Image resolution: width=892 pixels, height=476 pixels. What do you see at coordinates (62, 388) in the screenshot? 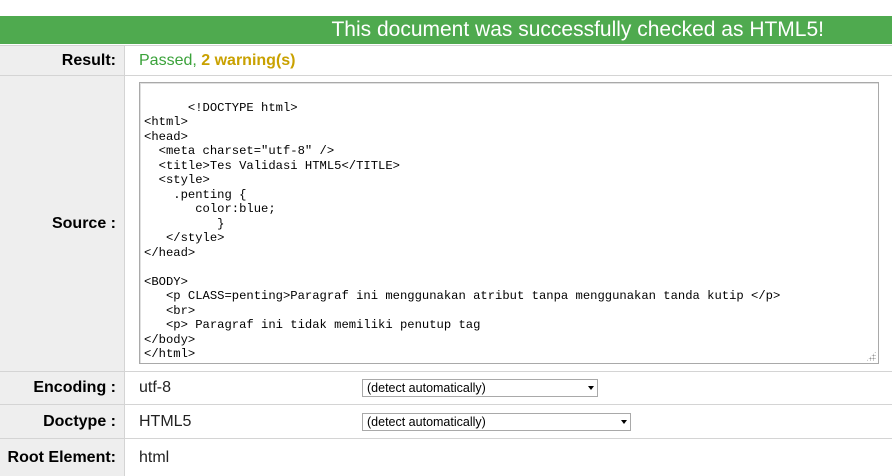
I see `encoding-label: Encoding :` at bounding box center [62, 388].